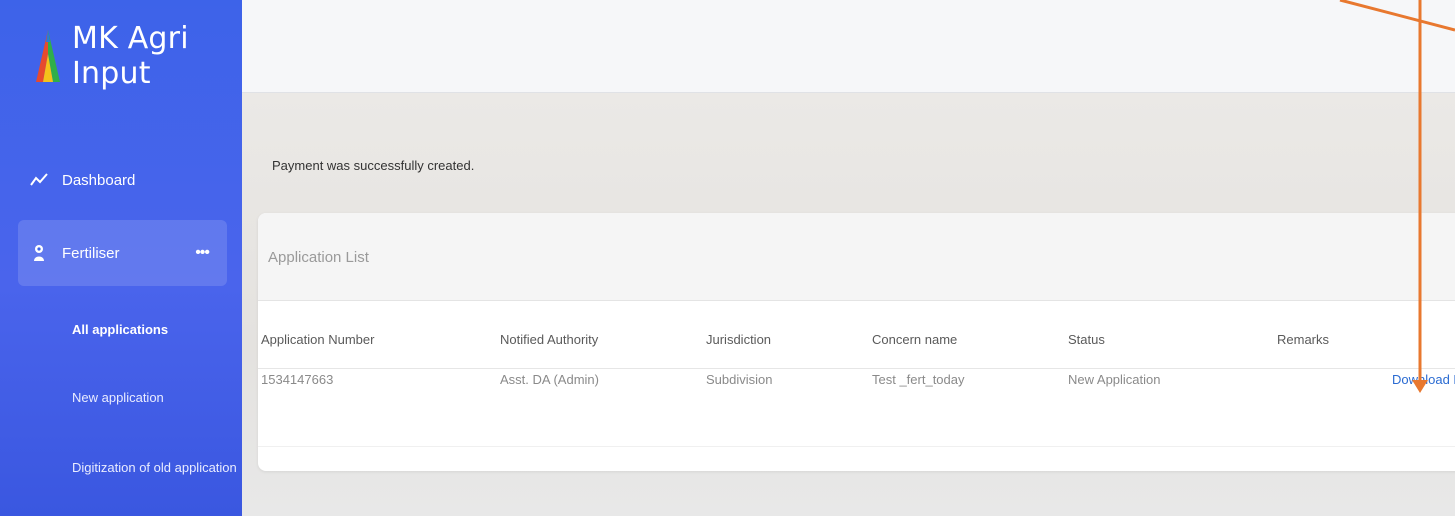 This screenshot has height=516, width=1455. What do you see at coordinates (856, 257) in the screenshot?
I see `card-header: Application List` at bounding box center [856, 257].